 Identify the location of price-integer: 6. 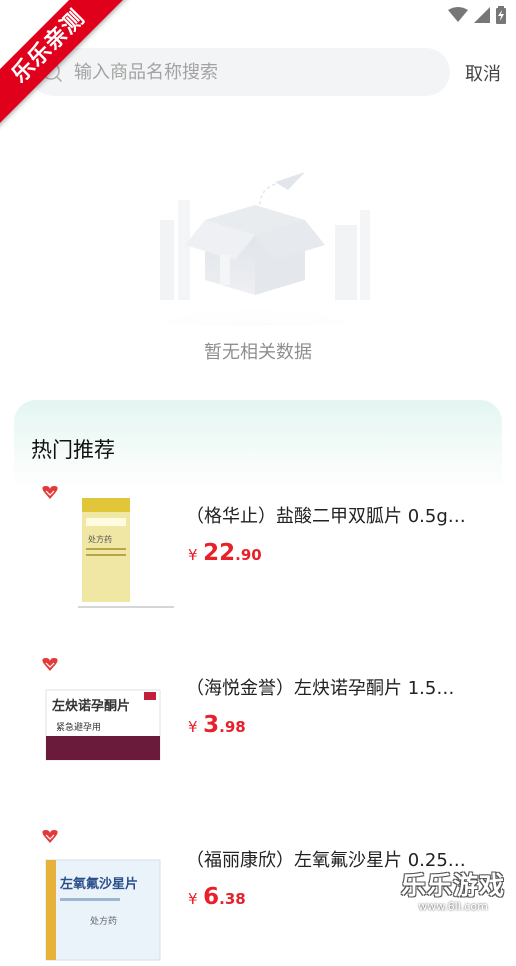
(211, 897).